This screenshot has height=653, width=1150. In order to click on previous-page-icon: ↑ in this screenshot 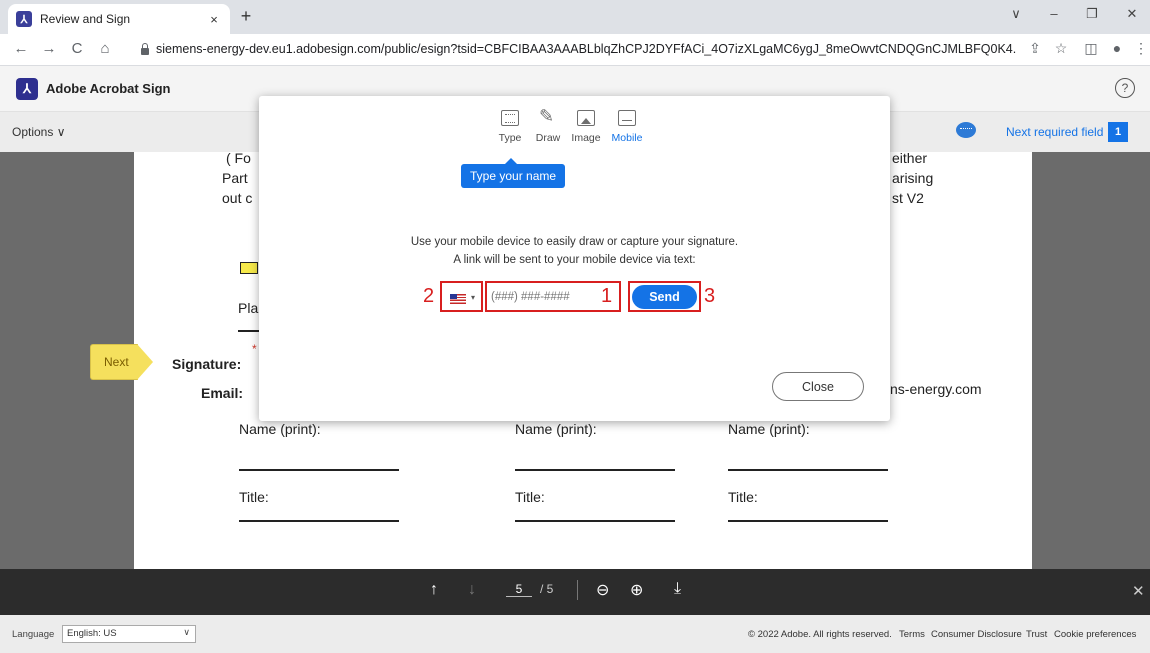, I will do `click(434, 590)`.